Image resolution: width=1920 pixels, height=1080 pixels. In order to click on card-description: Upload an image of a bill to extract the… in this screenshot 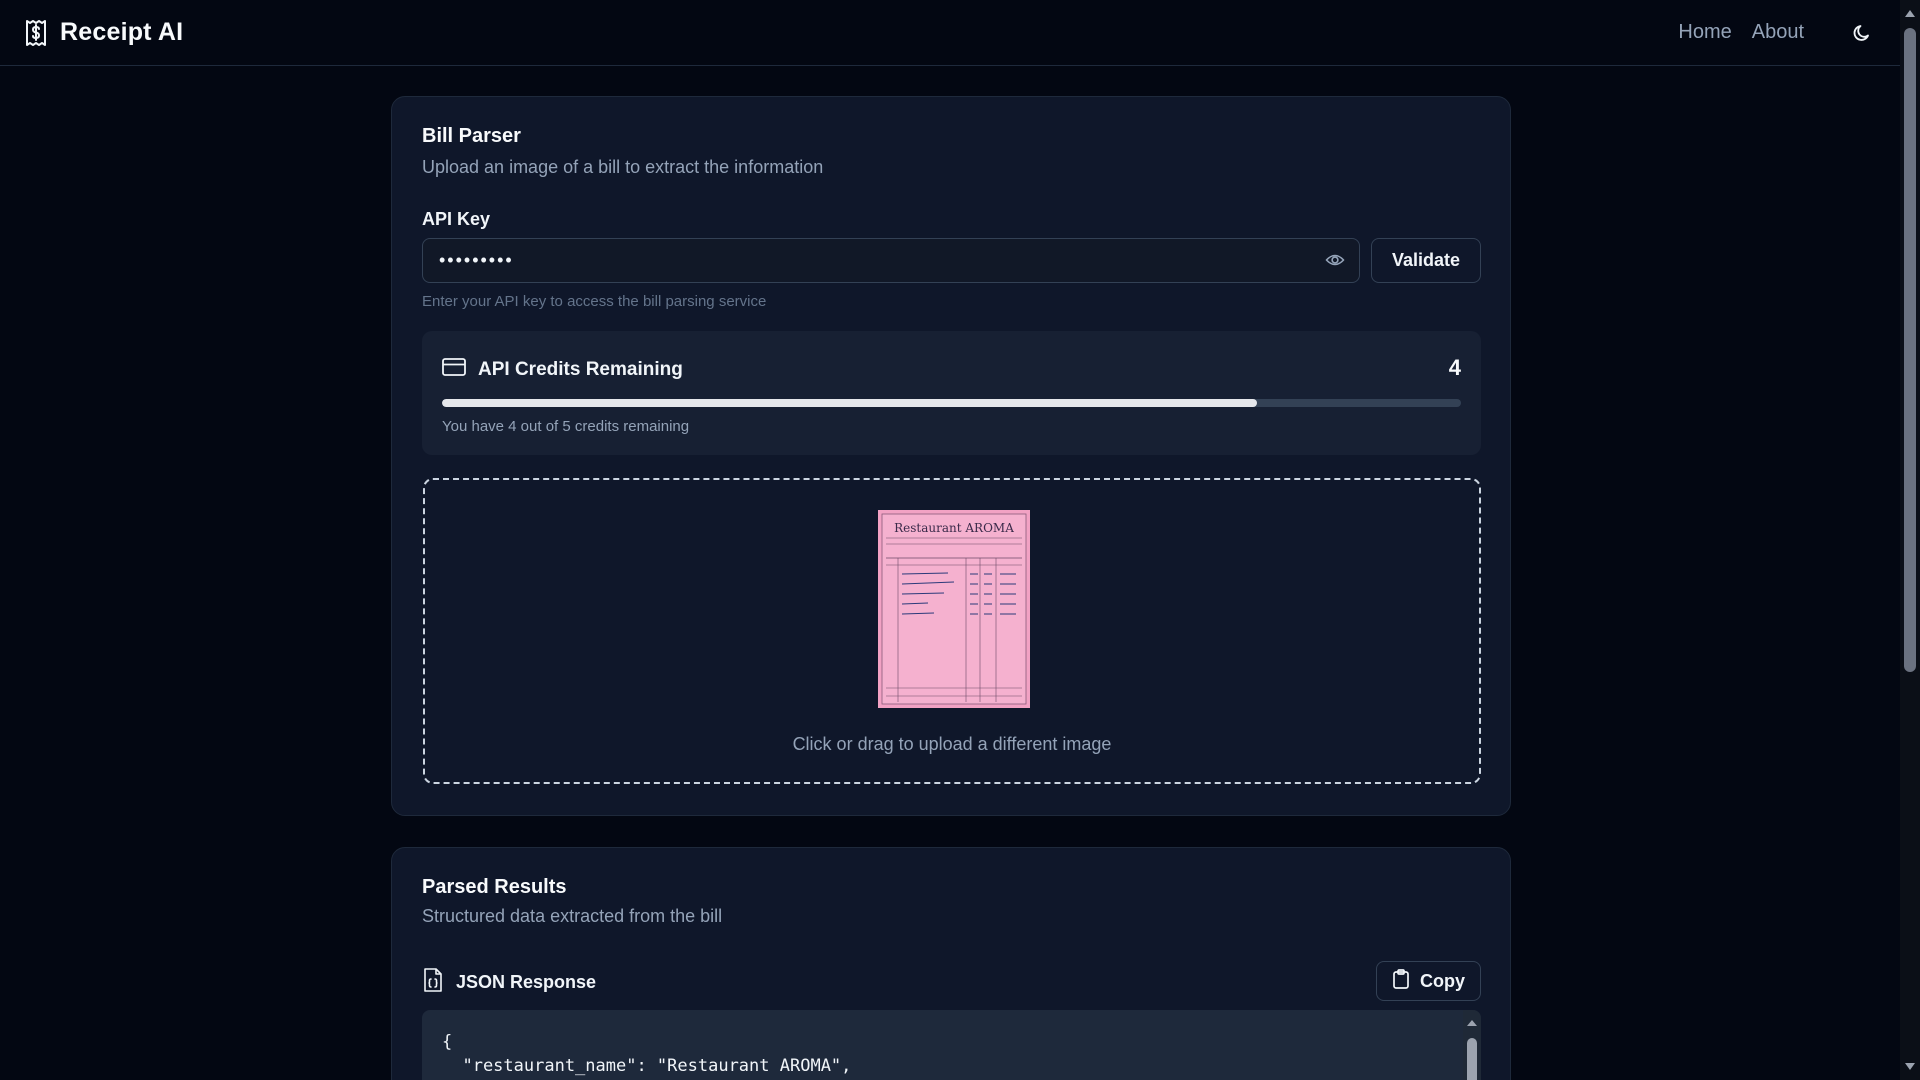, I will do `click(623, 167)`.